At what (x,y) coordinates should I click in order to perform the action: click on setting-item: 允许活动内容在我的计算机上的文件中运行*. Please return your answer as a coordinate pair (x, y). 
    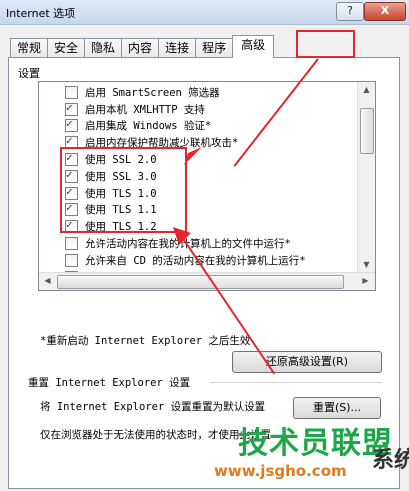
    Looking at the image, I should click on (198, 243).